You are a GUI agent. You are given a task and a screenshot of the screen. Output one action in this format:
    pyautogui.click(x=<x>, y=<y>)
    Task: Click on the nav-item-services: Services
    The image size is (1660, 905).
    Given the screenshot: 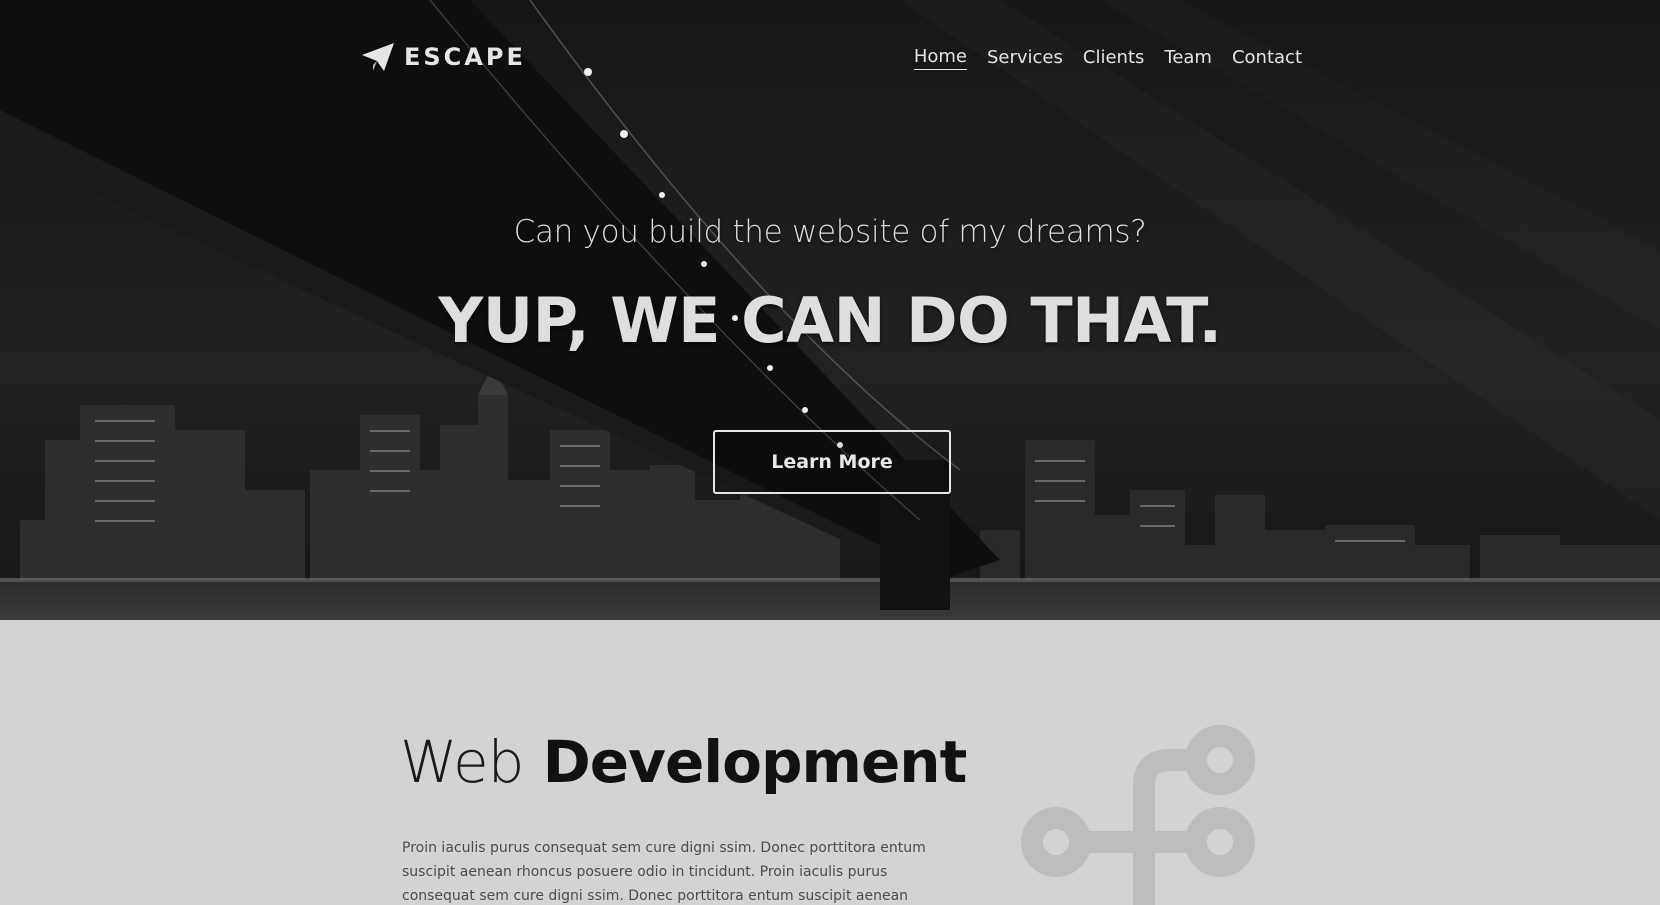 What is the action you would take?
    pyautogui.click(x=1025, y=58)
    